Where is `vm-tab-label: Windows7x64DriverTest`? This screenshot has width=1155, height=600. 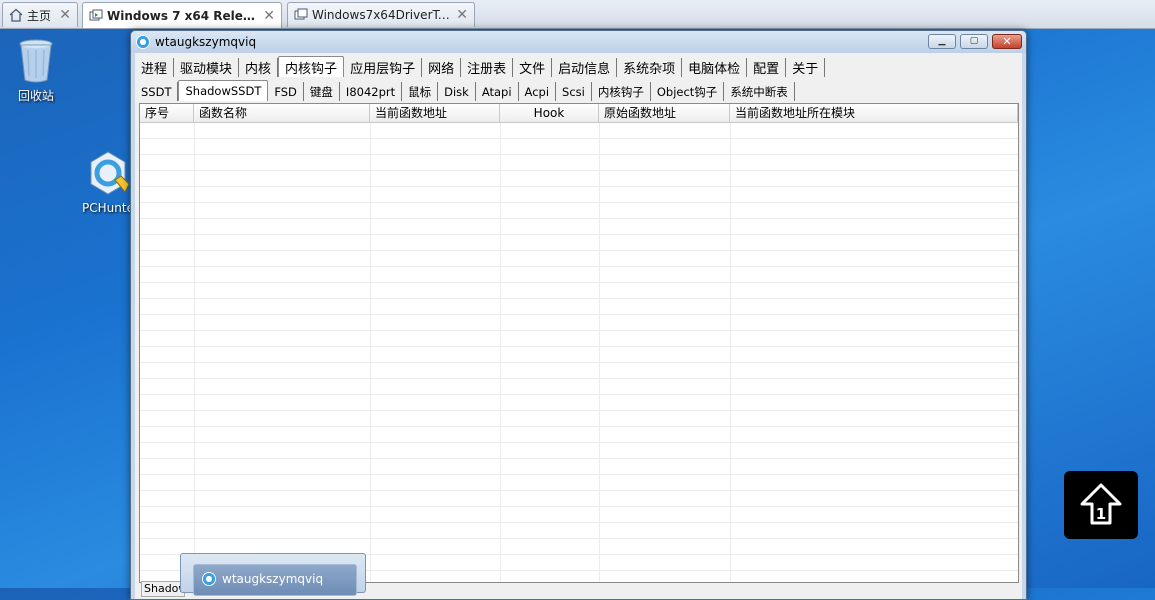
vm-tab-label: Windows7x64DriverTest is located at coordinates (381, 15).